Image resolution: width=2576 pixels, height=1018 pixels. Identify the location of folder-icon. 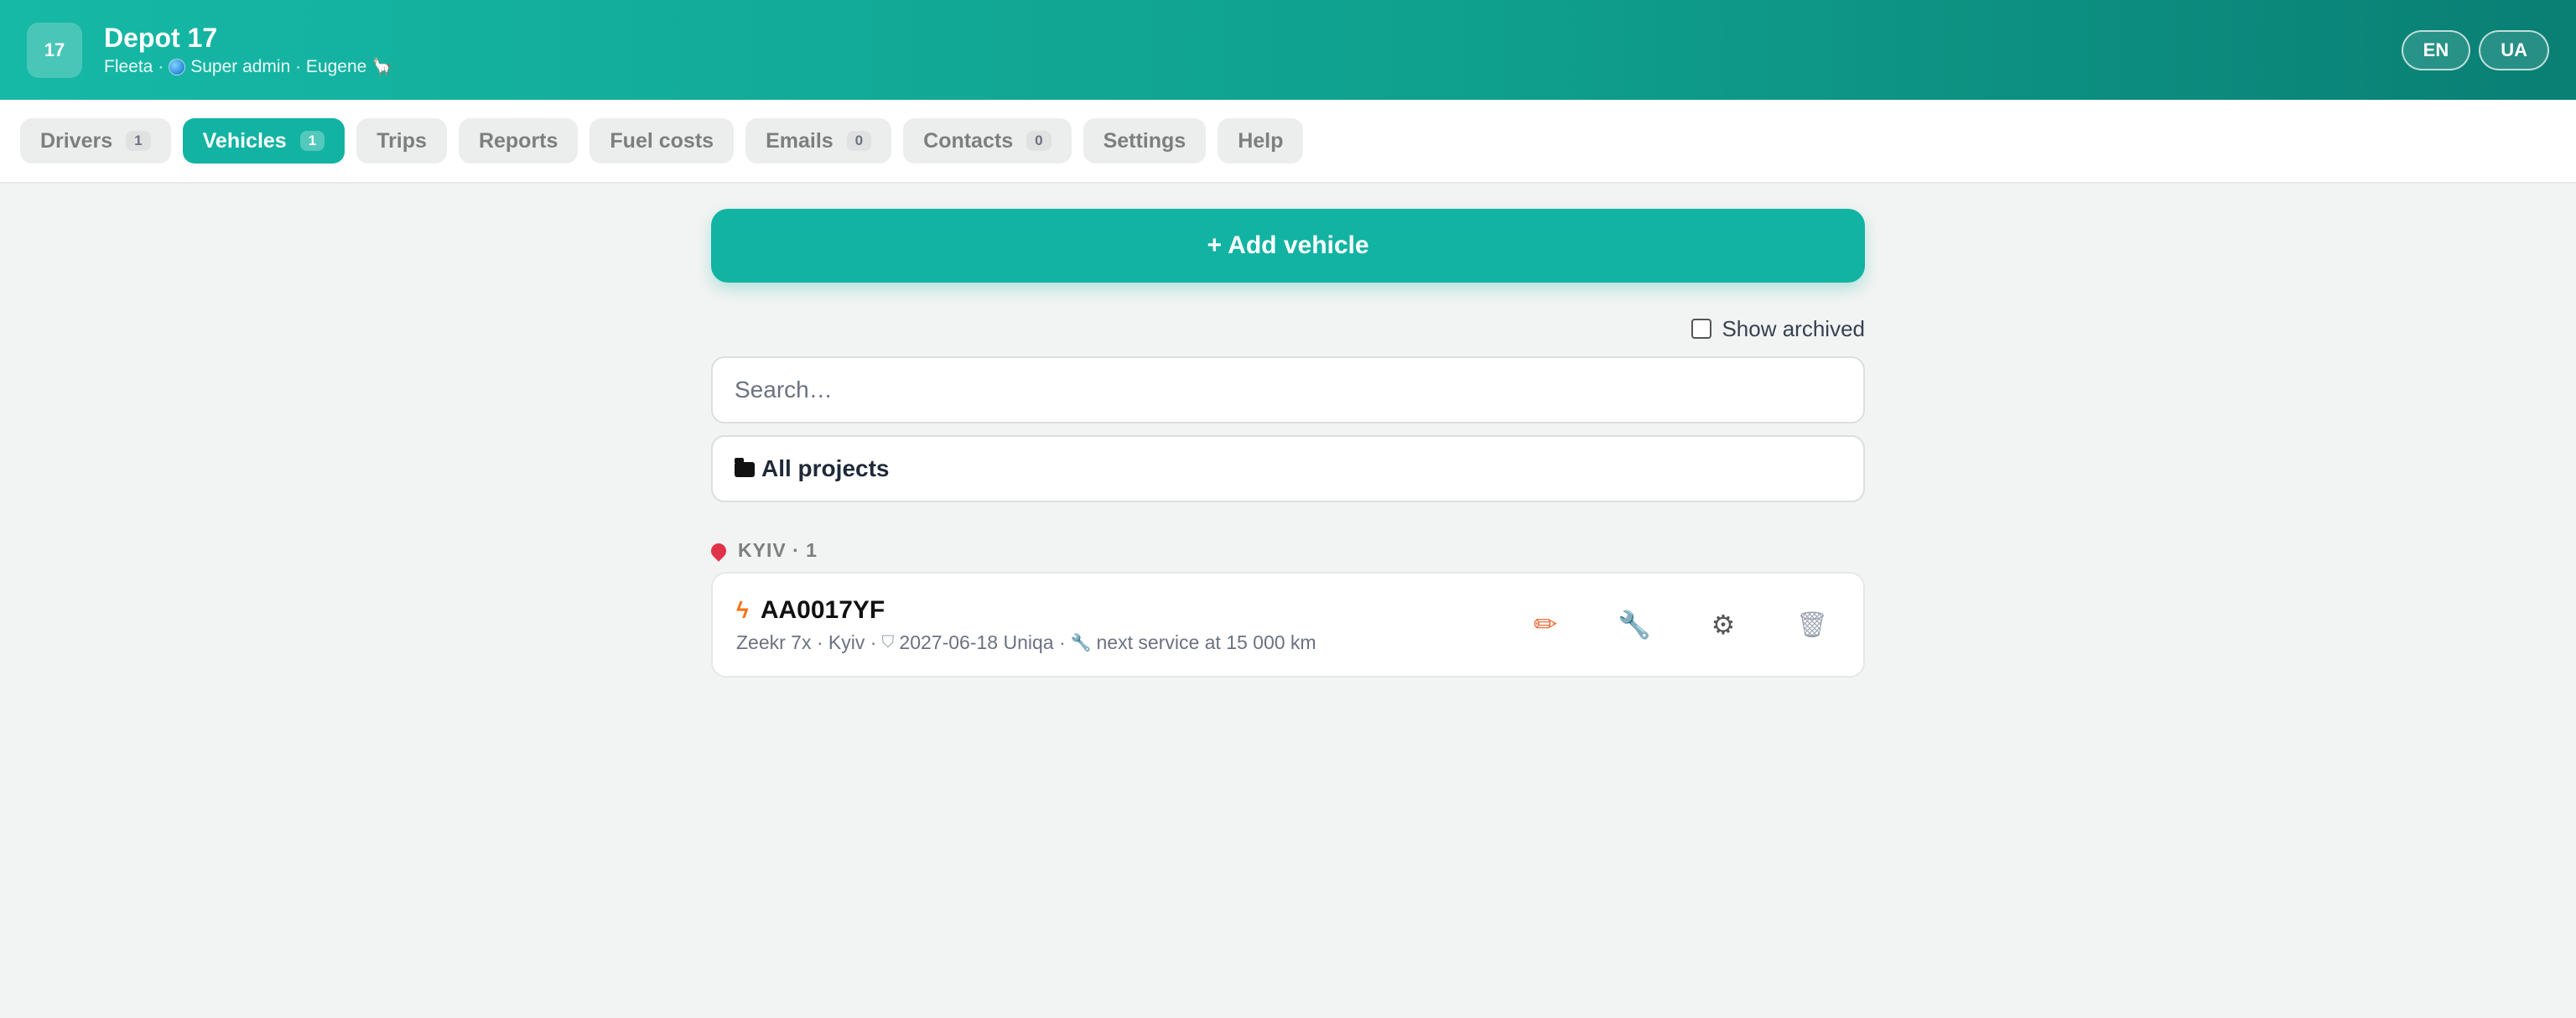
(745, 467).